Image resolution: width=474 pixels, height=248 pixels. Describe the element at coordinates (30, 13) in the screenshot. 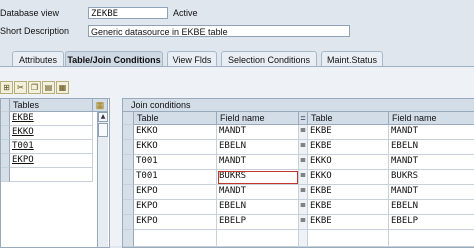

I see `database-view-label: Database view` at that location.